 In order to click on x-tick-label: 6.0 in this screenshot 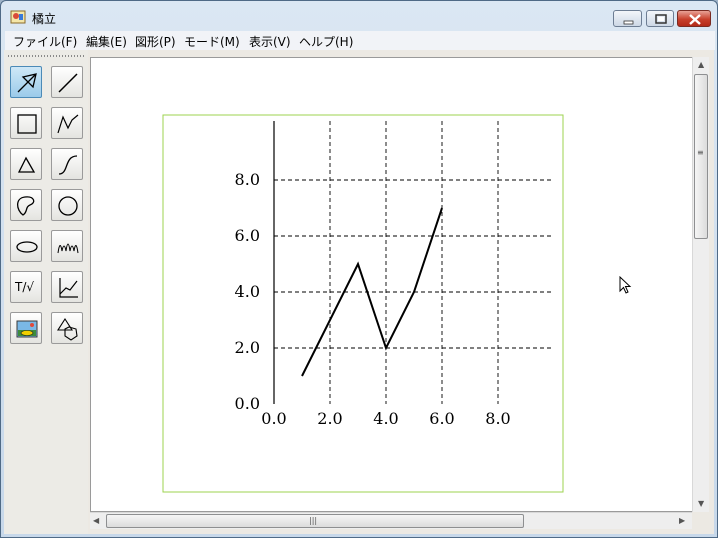, I will do `click(441, 418)`.